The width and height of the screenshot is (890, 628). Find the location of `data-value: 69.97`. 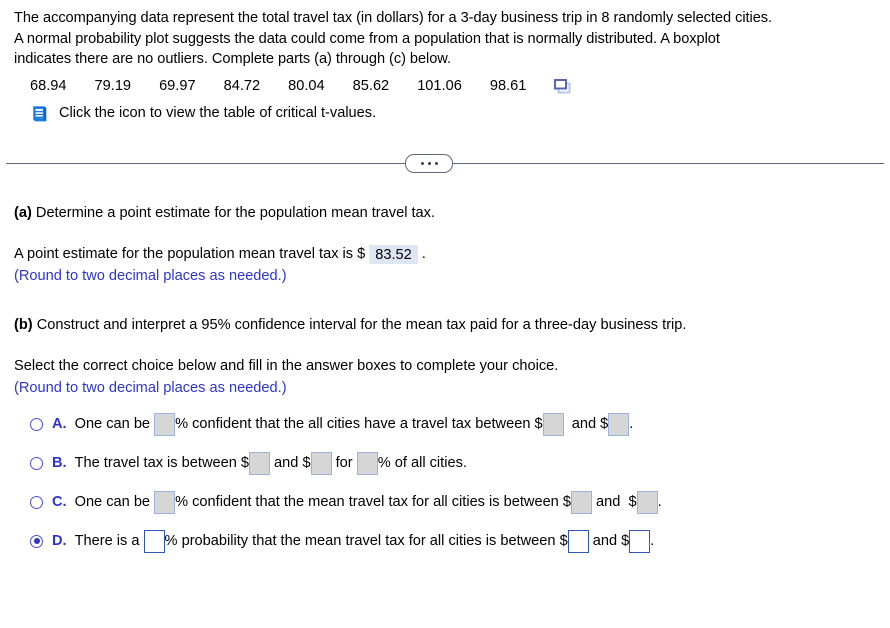

data-value: 69.97 is located at coordinates (177, 85).